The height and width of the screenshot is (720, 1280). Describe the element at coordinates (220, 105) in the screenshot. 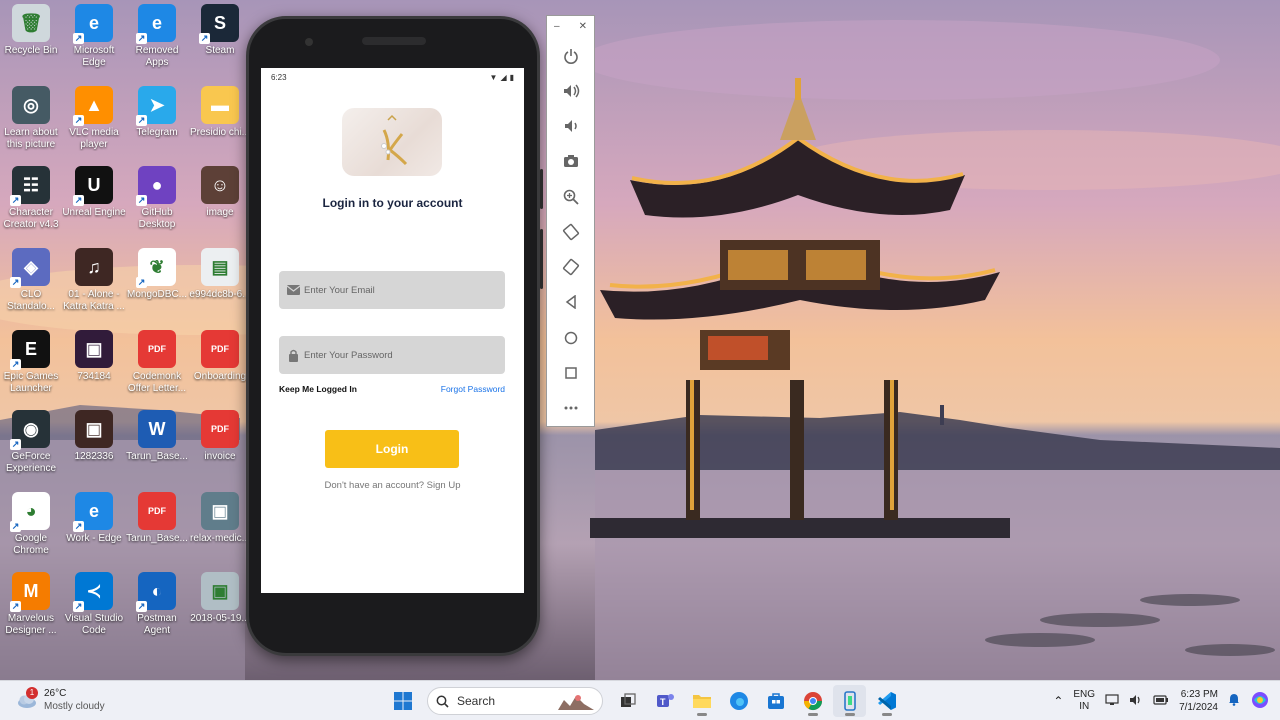

I see `app-icon: ▬` at that location.